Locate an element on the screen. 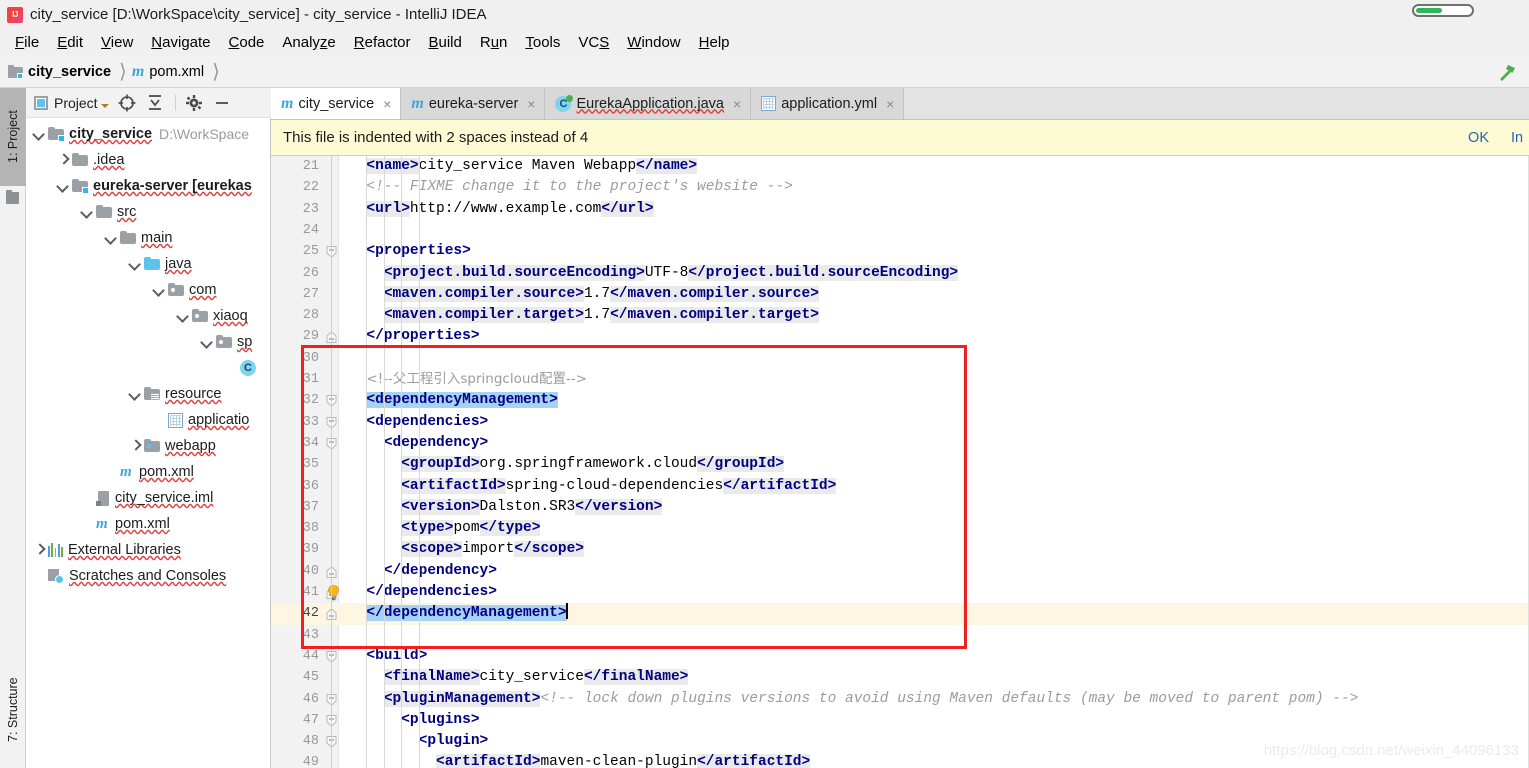 This screenshot has width=1529, height=768. code-token: <type> is located at coordinates (427, 528).